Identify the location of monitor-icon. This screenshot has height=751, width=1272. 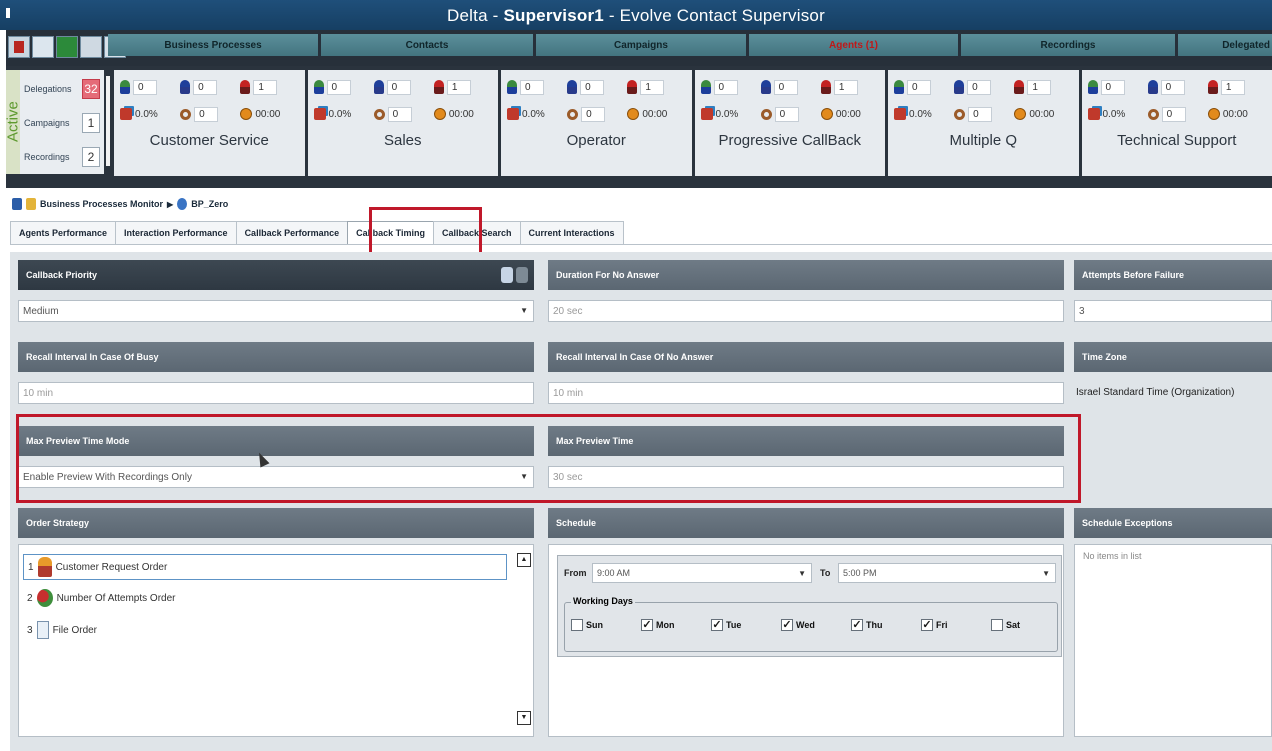
(91, 47).